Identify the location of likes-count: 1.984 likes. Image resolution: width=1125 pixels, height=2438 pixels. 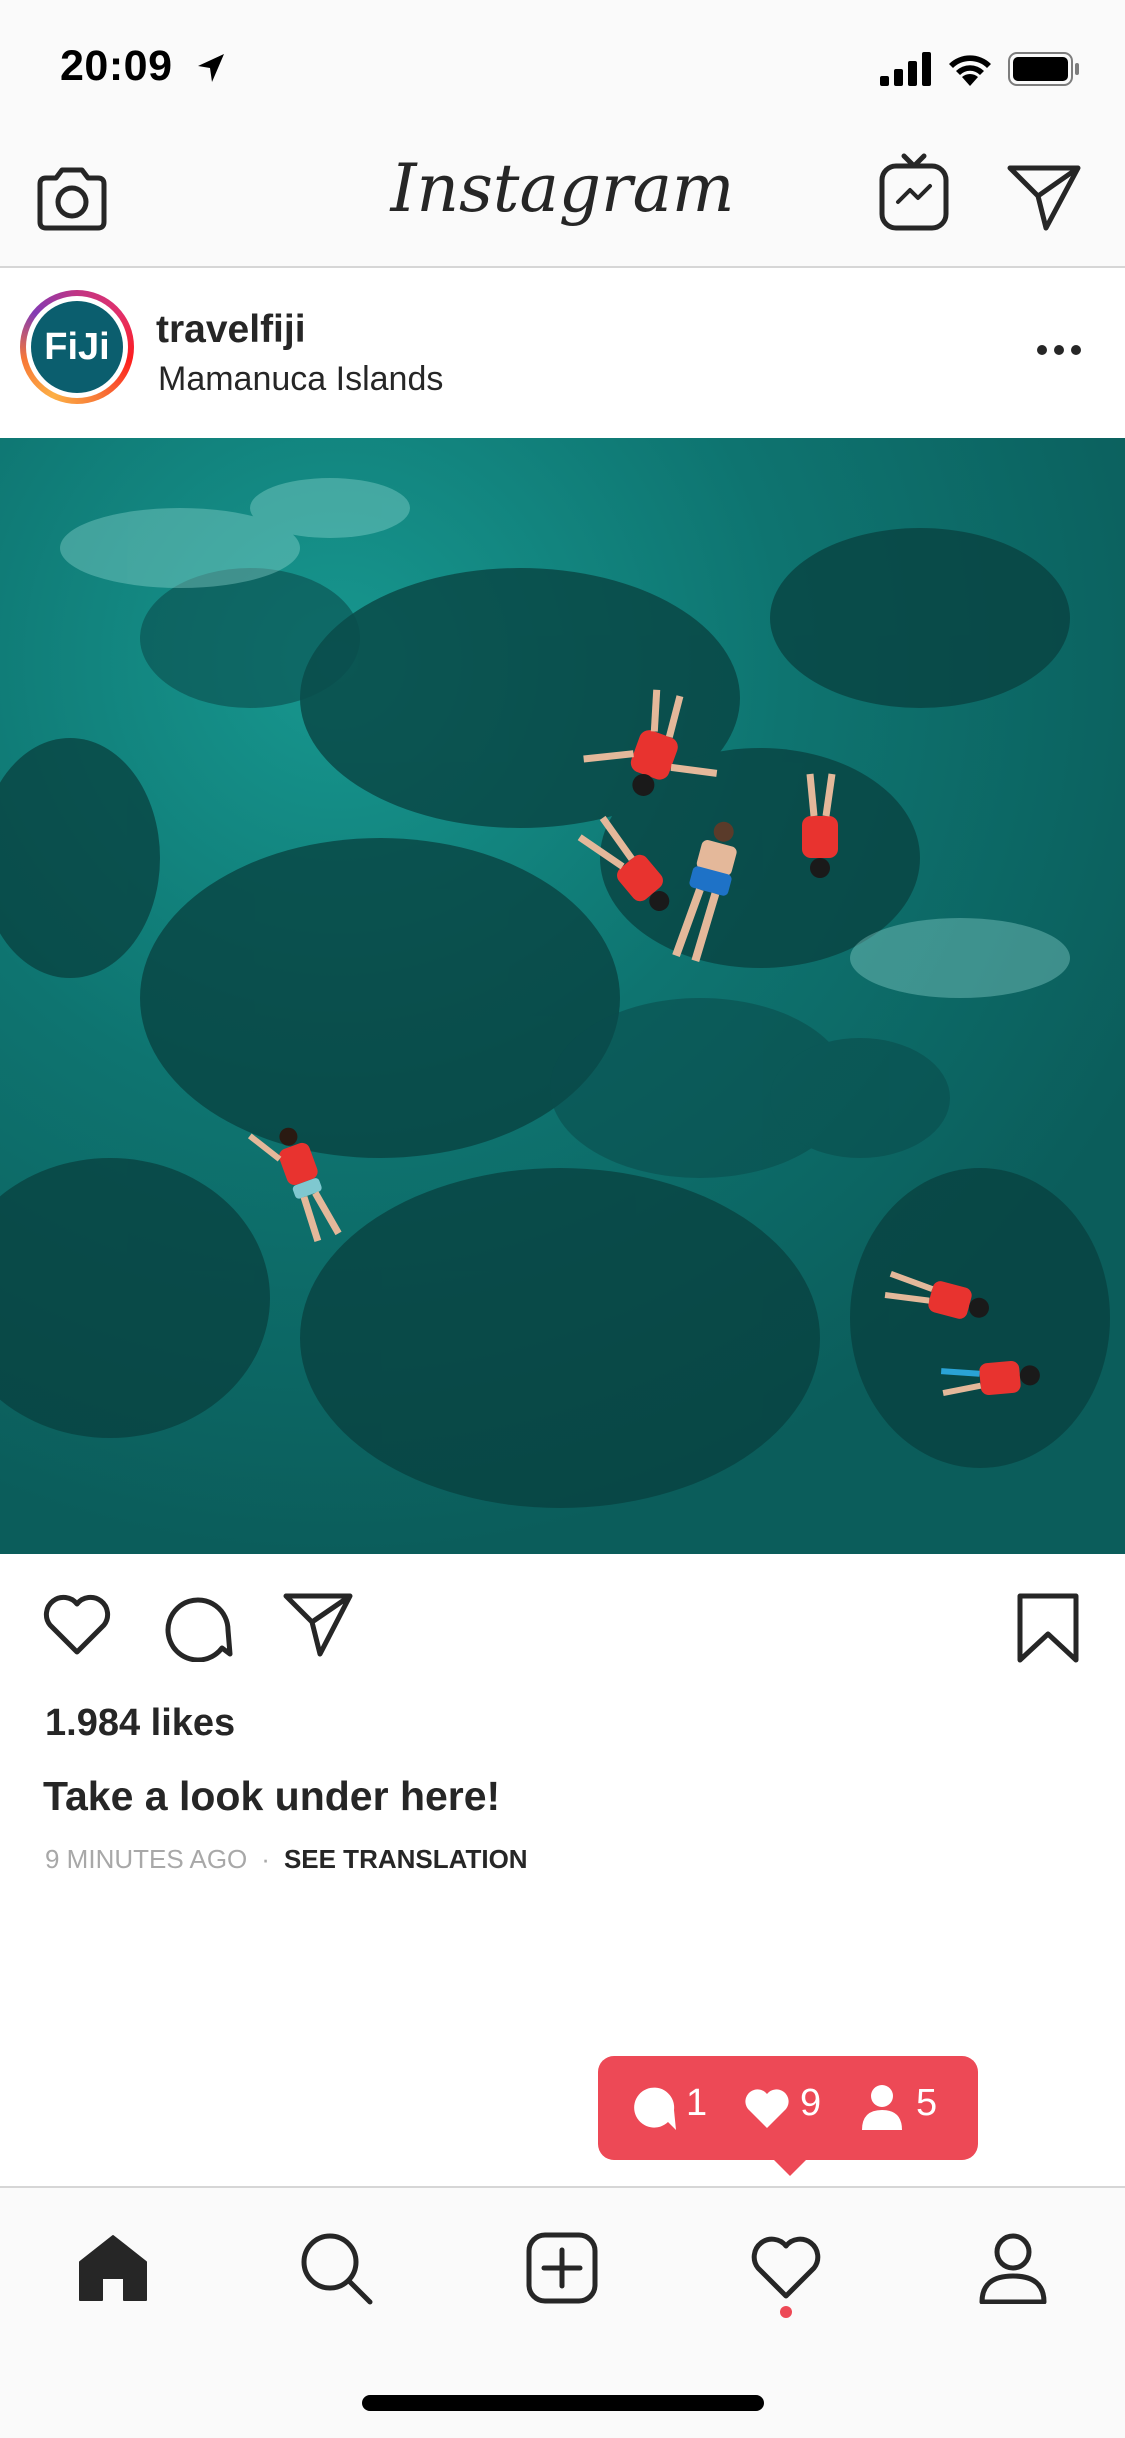
(140, 1723).